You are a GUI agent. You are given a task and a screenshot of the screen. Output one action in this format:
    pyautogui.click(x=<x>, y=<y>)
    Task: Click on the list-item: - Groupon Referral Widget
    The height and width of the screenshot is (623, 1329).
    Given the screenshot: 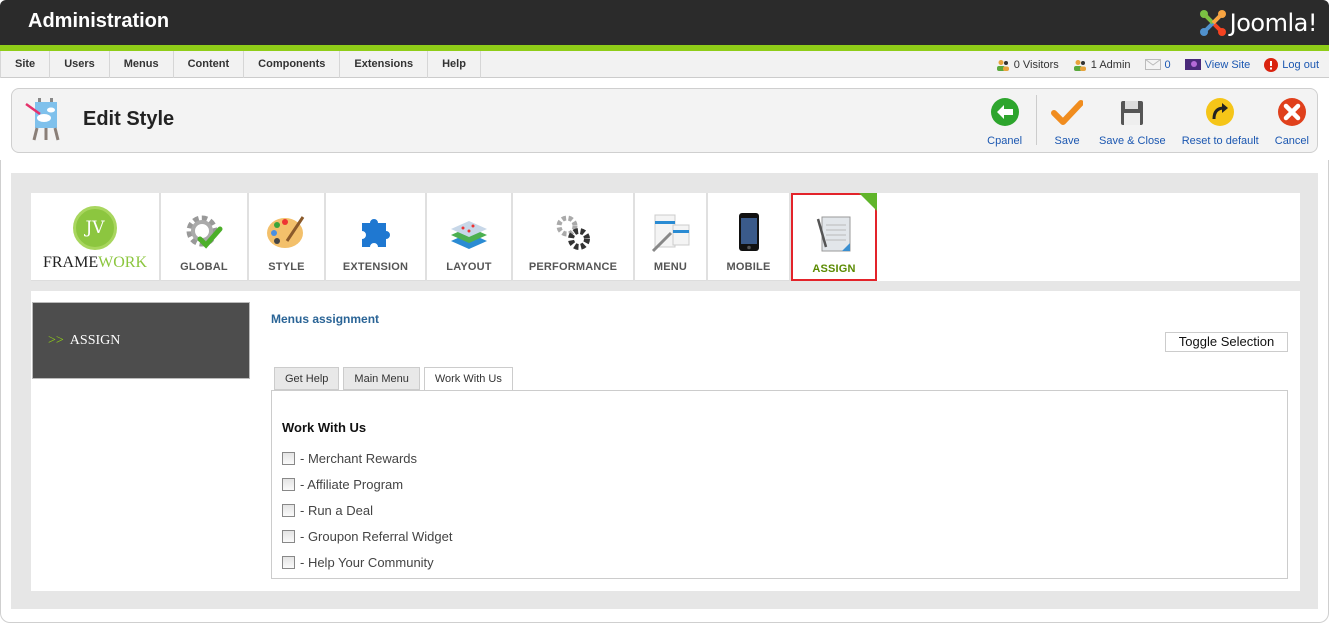 What is the action you would take?
    pyautogui.click(x=367, y=536)
    